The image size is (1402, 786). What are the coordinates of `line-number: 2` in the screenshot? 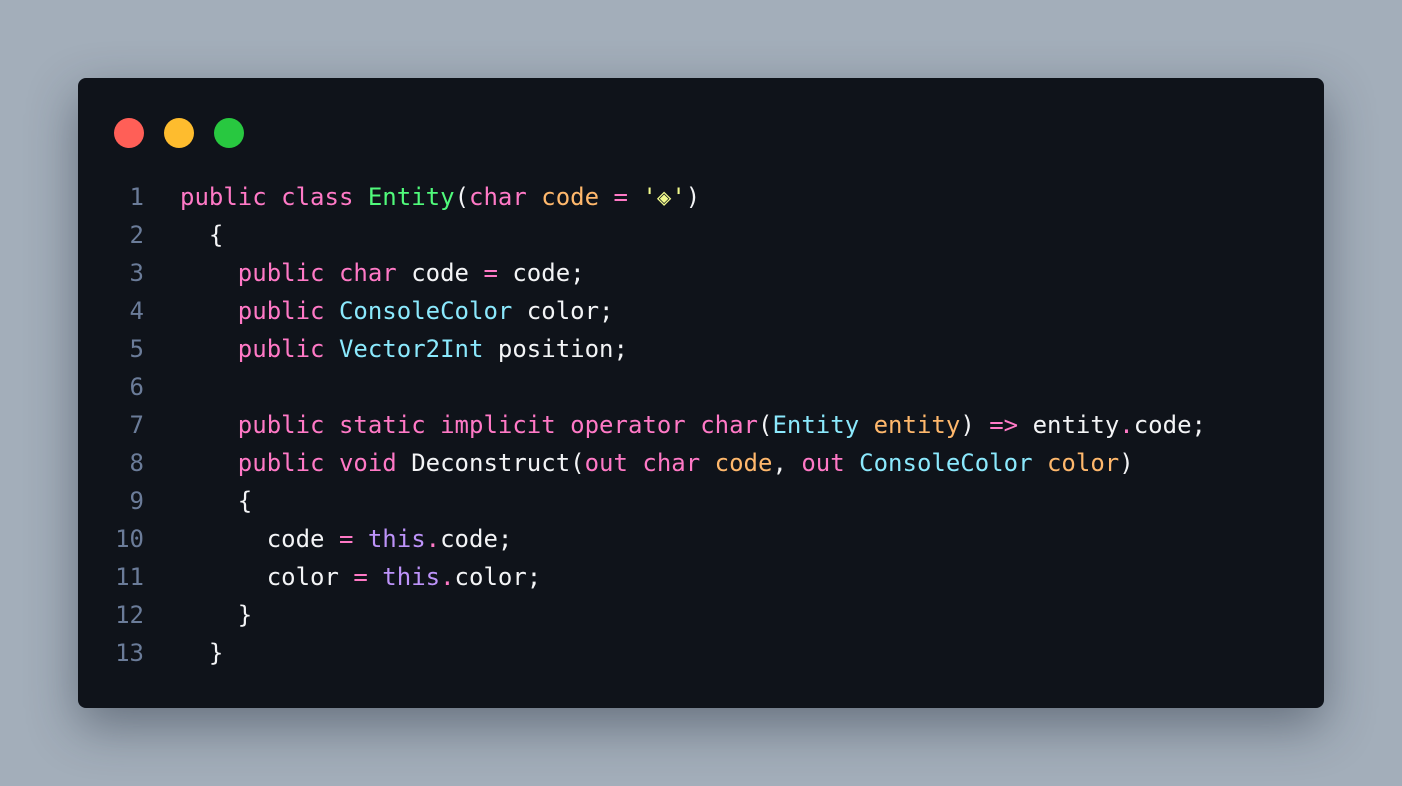 It's located at (136, 235).